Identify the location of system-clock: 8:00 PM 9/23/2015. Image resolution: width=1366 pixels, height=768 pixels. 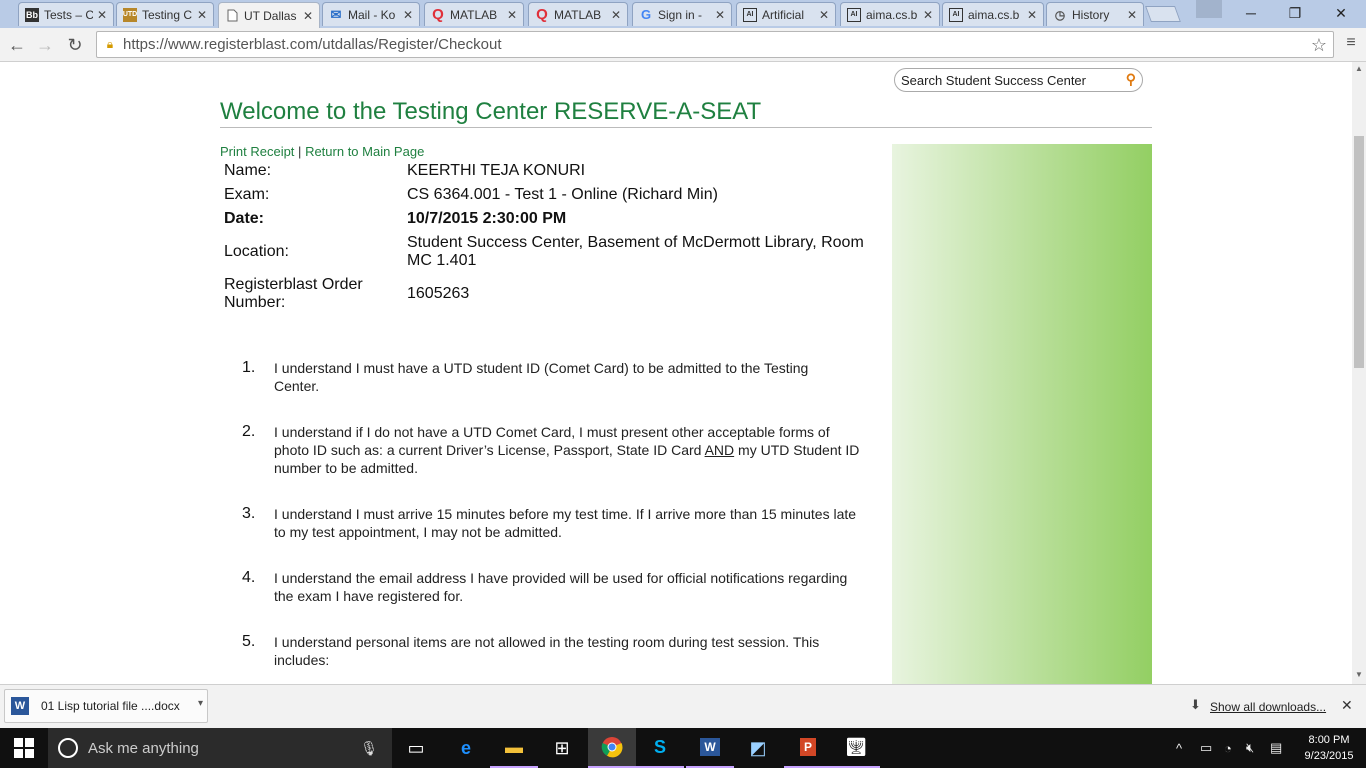
(1329, 748).